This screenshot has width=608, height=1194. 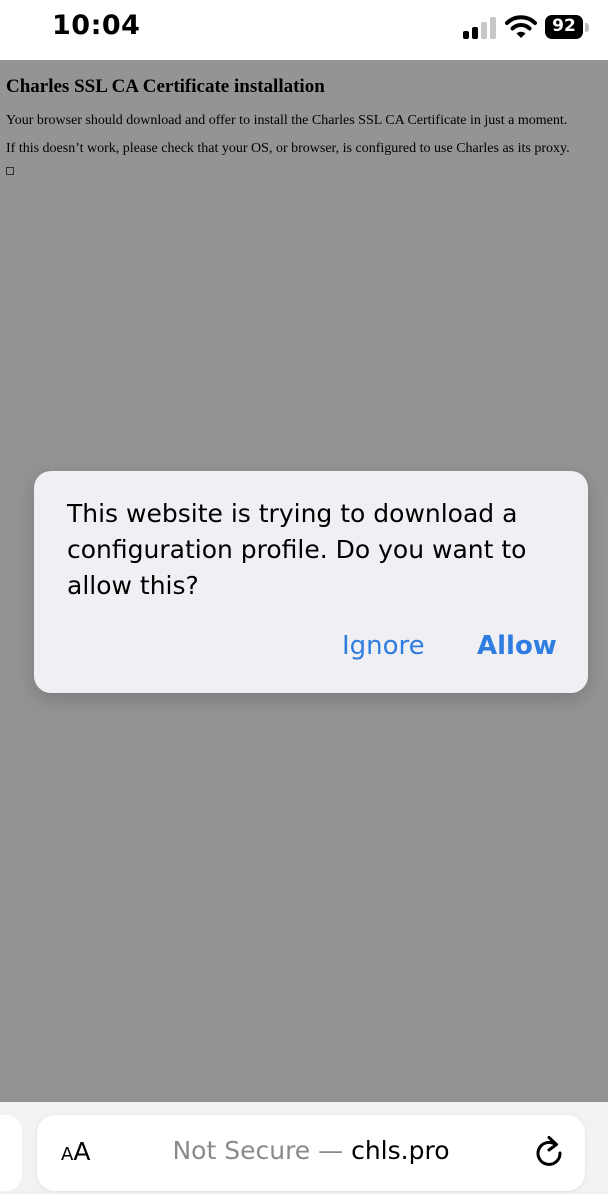 I want to click on domain-text: chls.pro, so click(x=400, y=1150).